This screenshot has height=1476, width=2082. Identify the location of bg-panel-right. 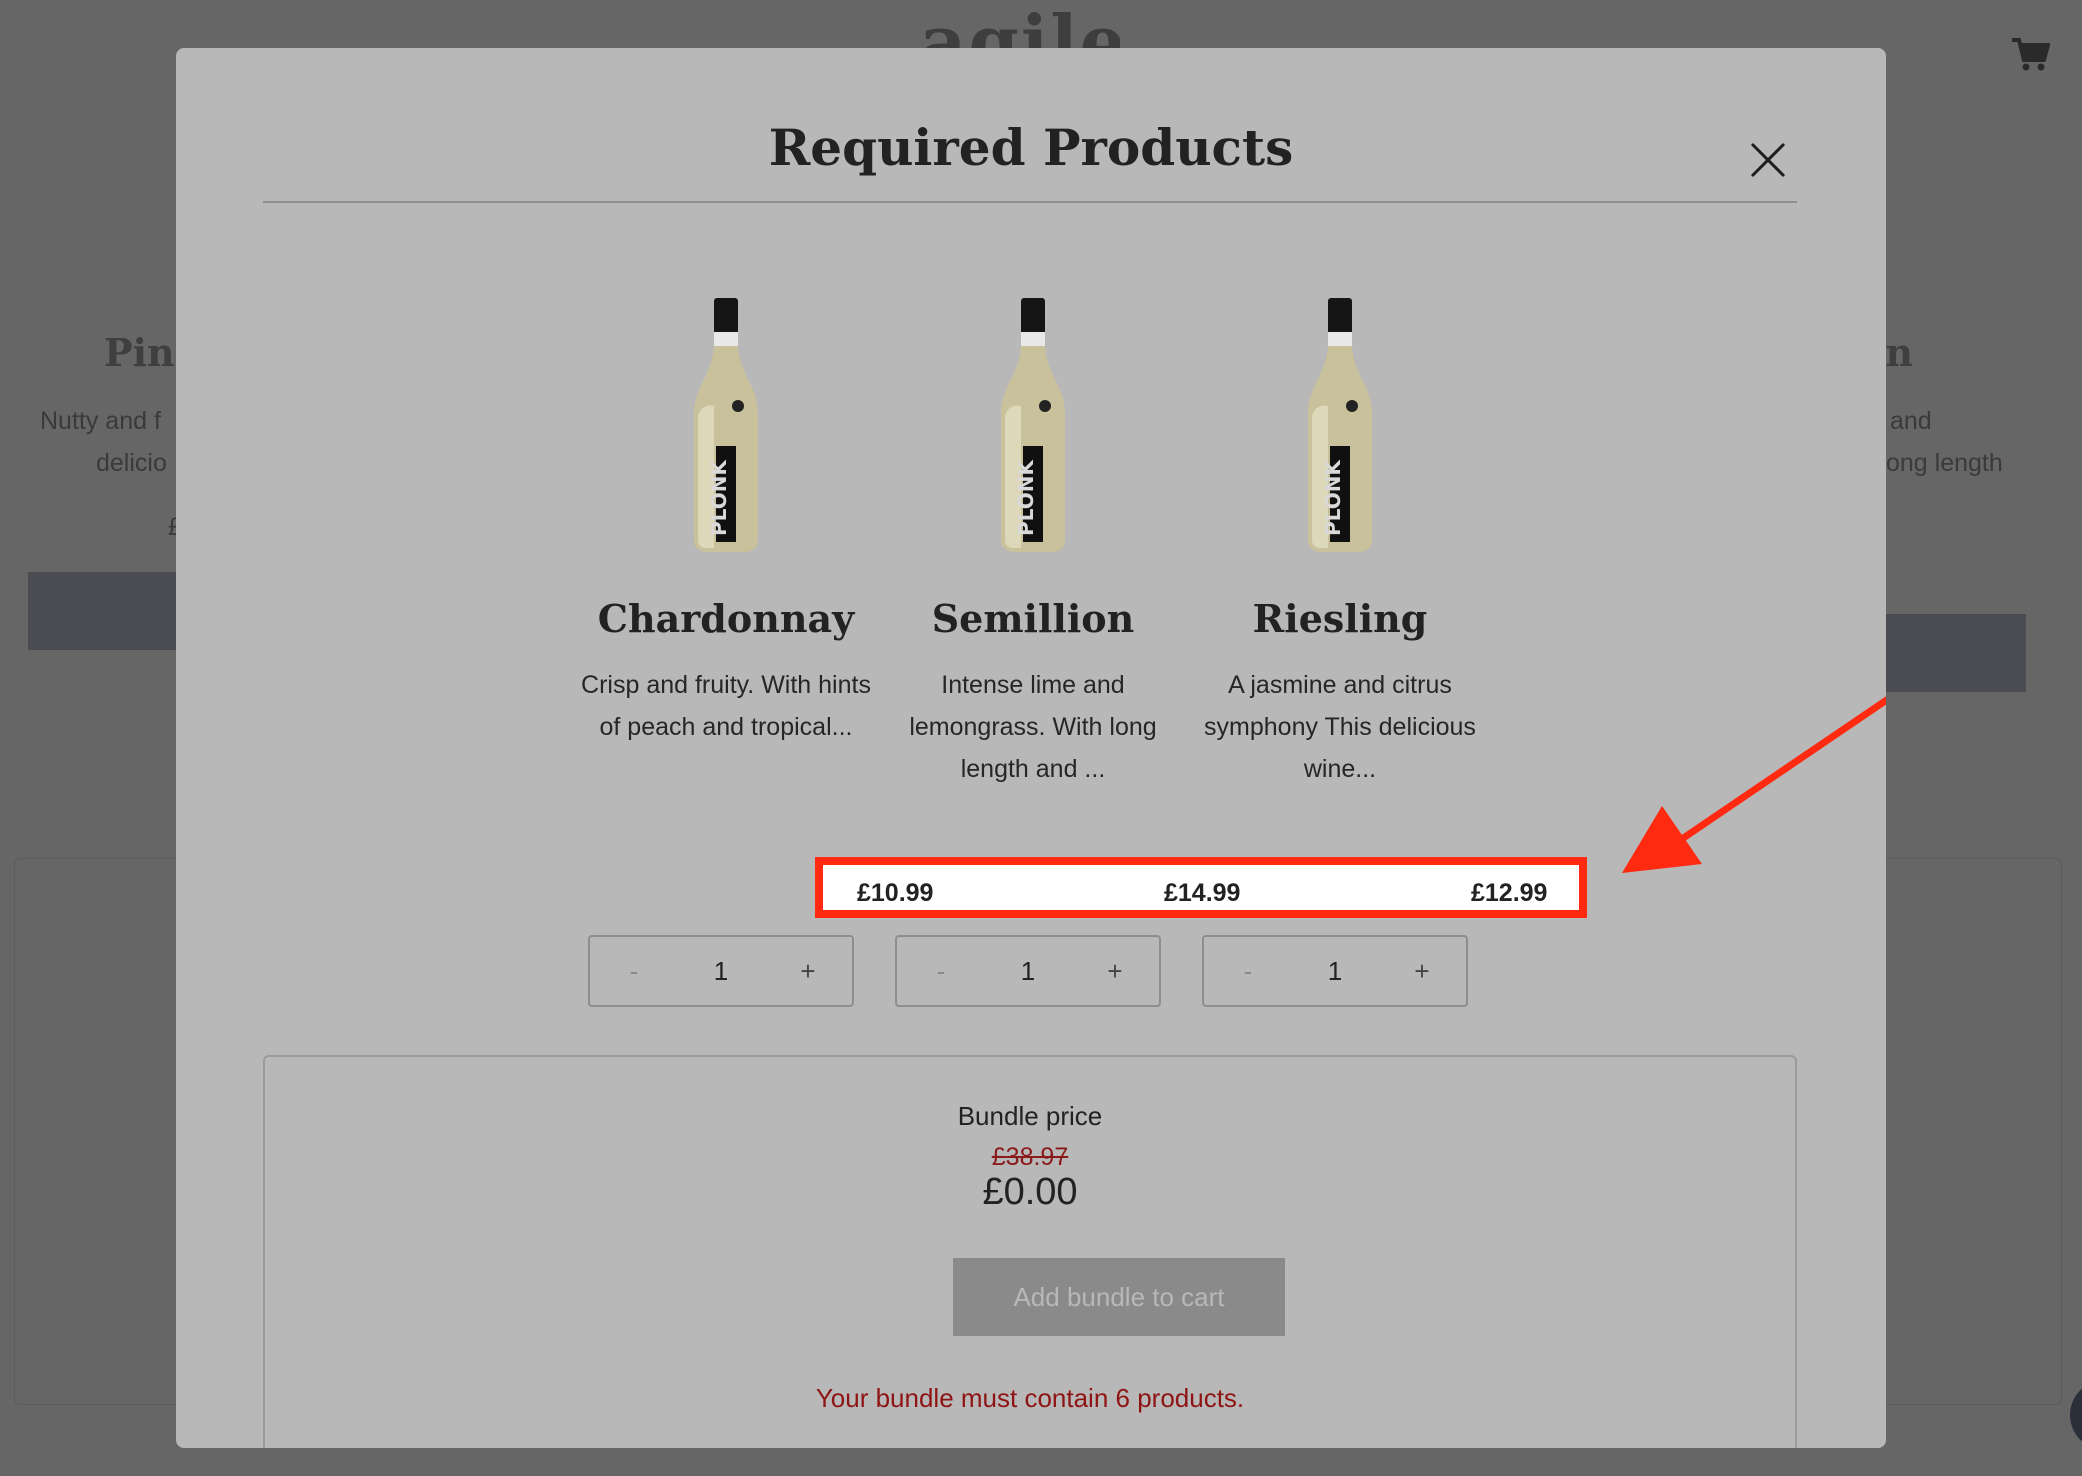
(1971, 1131).